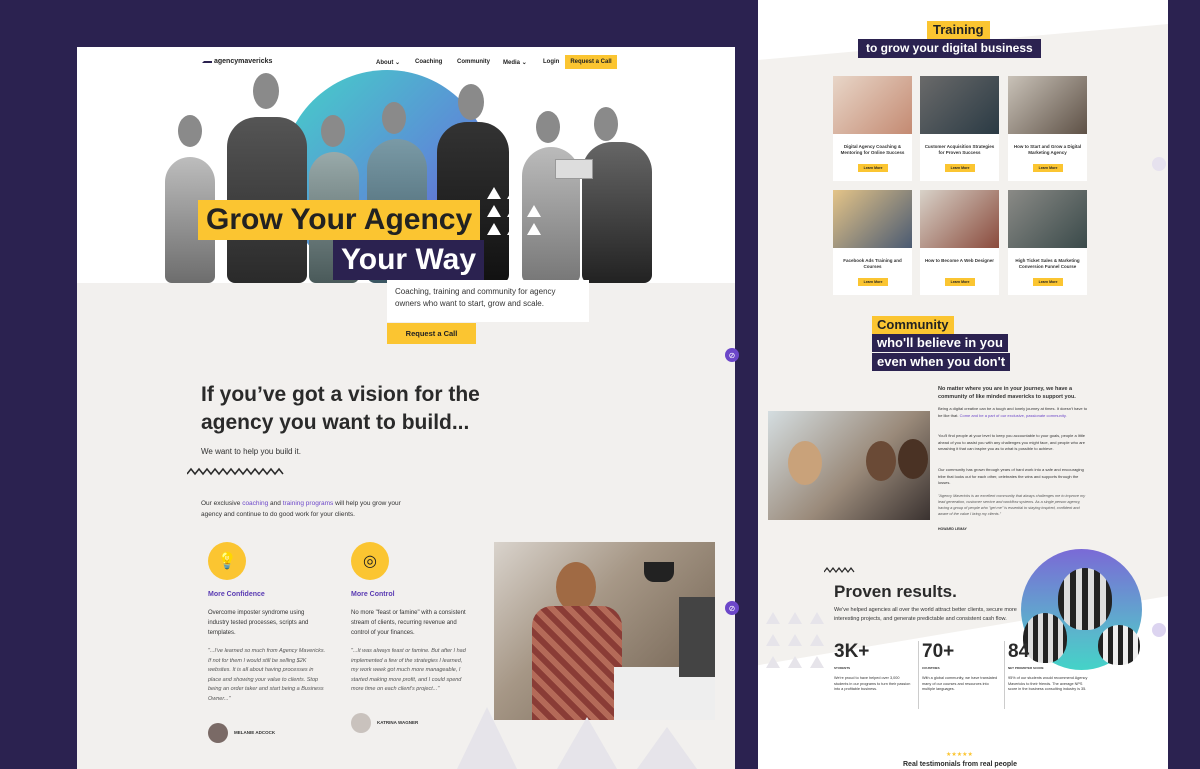  I want to click on card-title: Facebook Ads Training and Courses, so click(872, 263).